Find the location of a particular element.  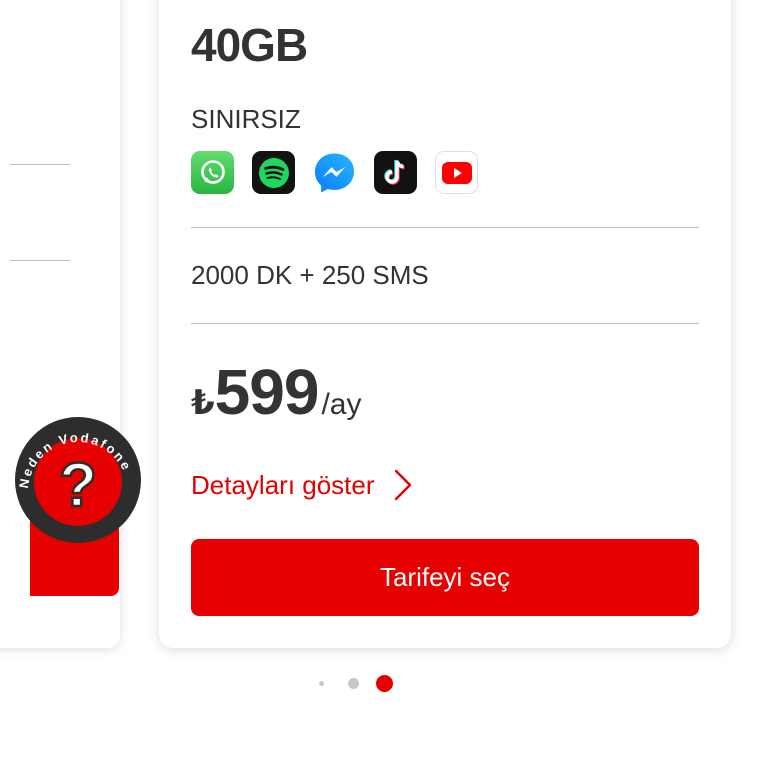

price-period: /ay is located at coordinates (341, 404).